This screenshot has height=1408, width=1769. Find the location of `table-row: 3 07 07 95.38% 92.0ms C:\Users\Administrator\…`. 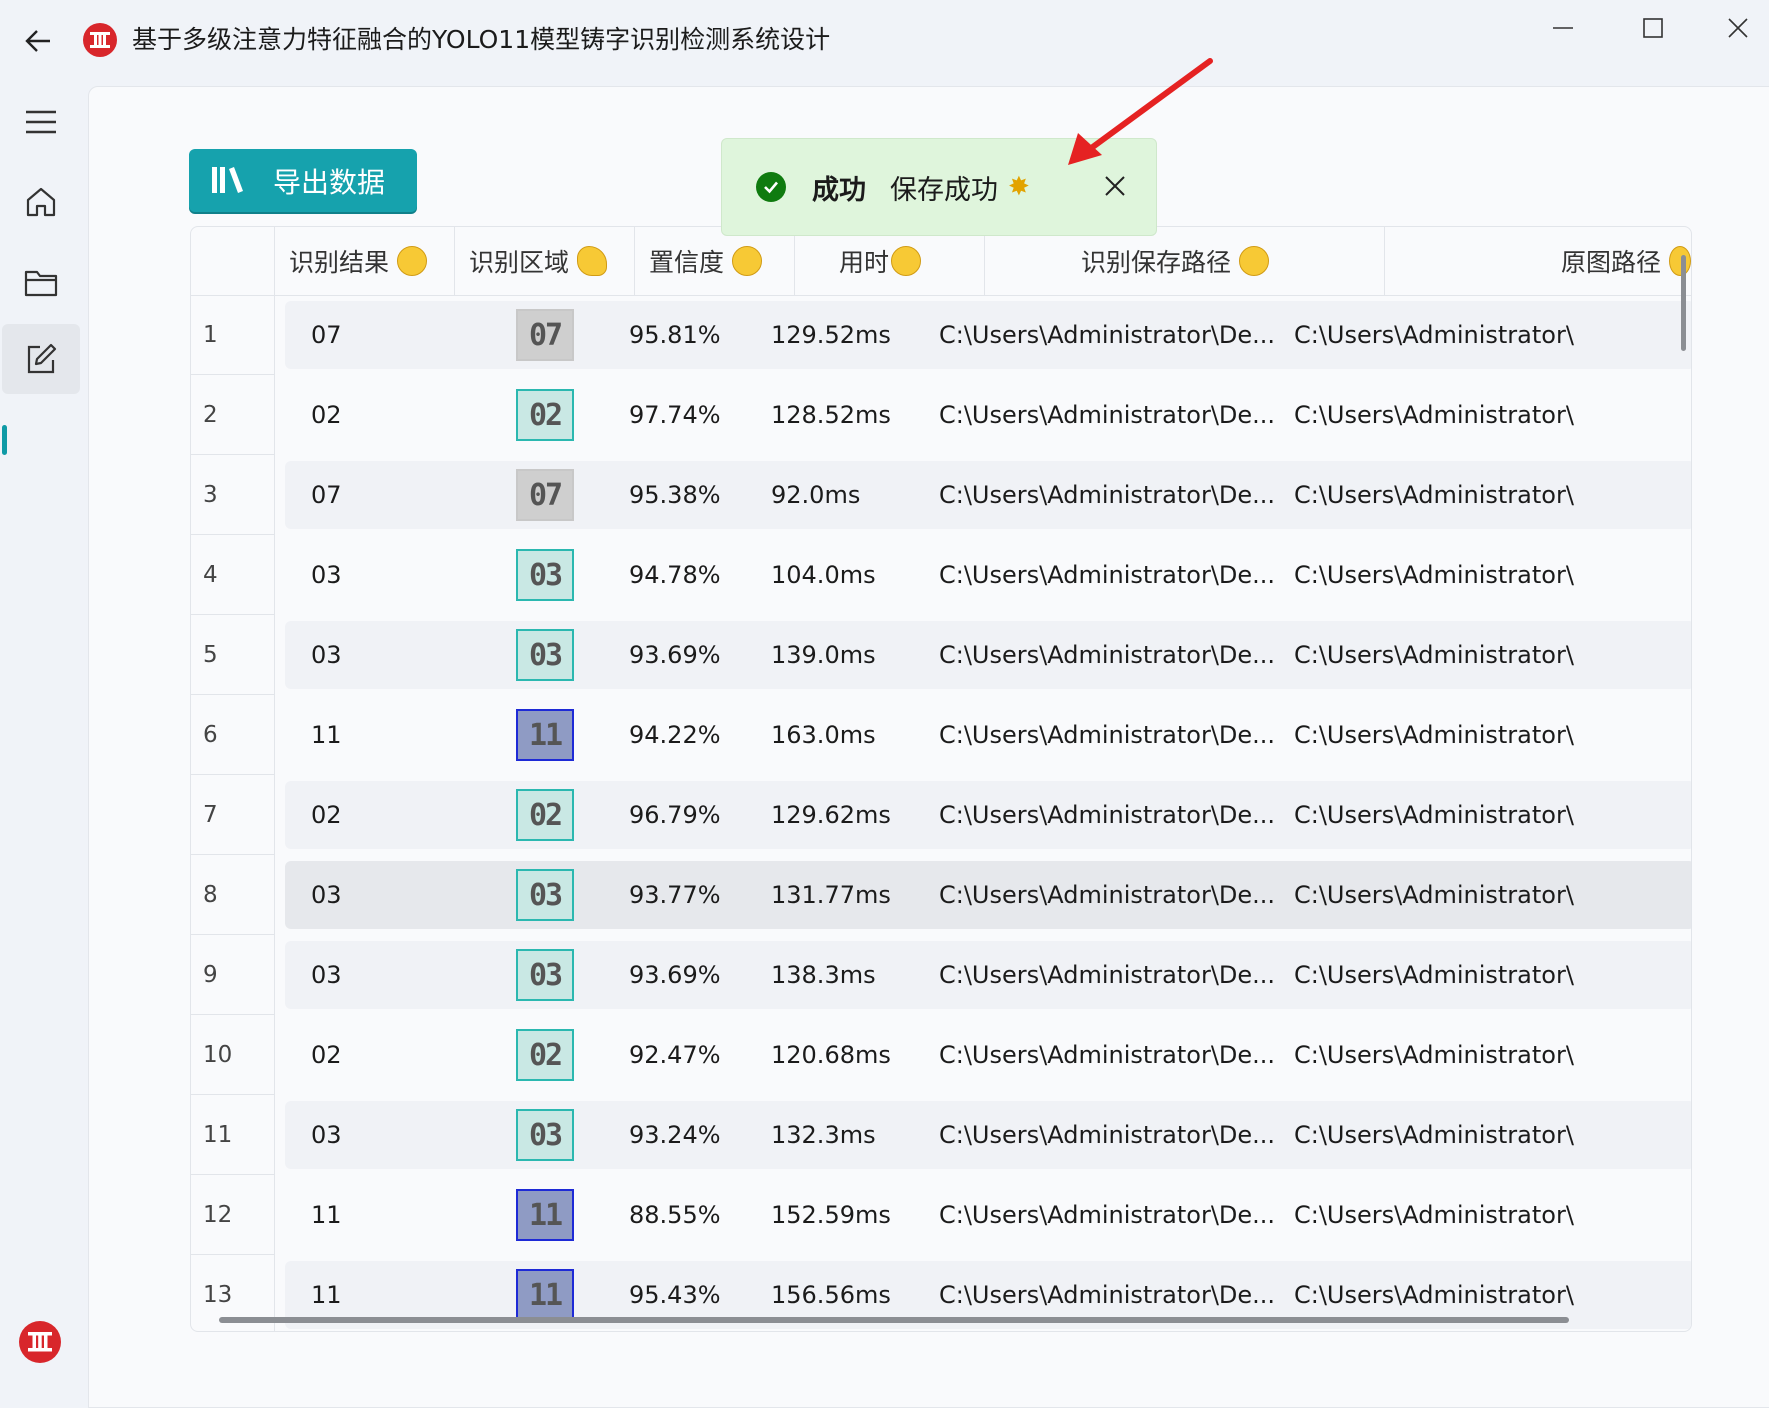

table-row: 3 07 07 95.38% 92.0ms C:\Users\Administrator\… is located at coordinates (941, 495).